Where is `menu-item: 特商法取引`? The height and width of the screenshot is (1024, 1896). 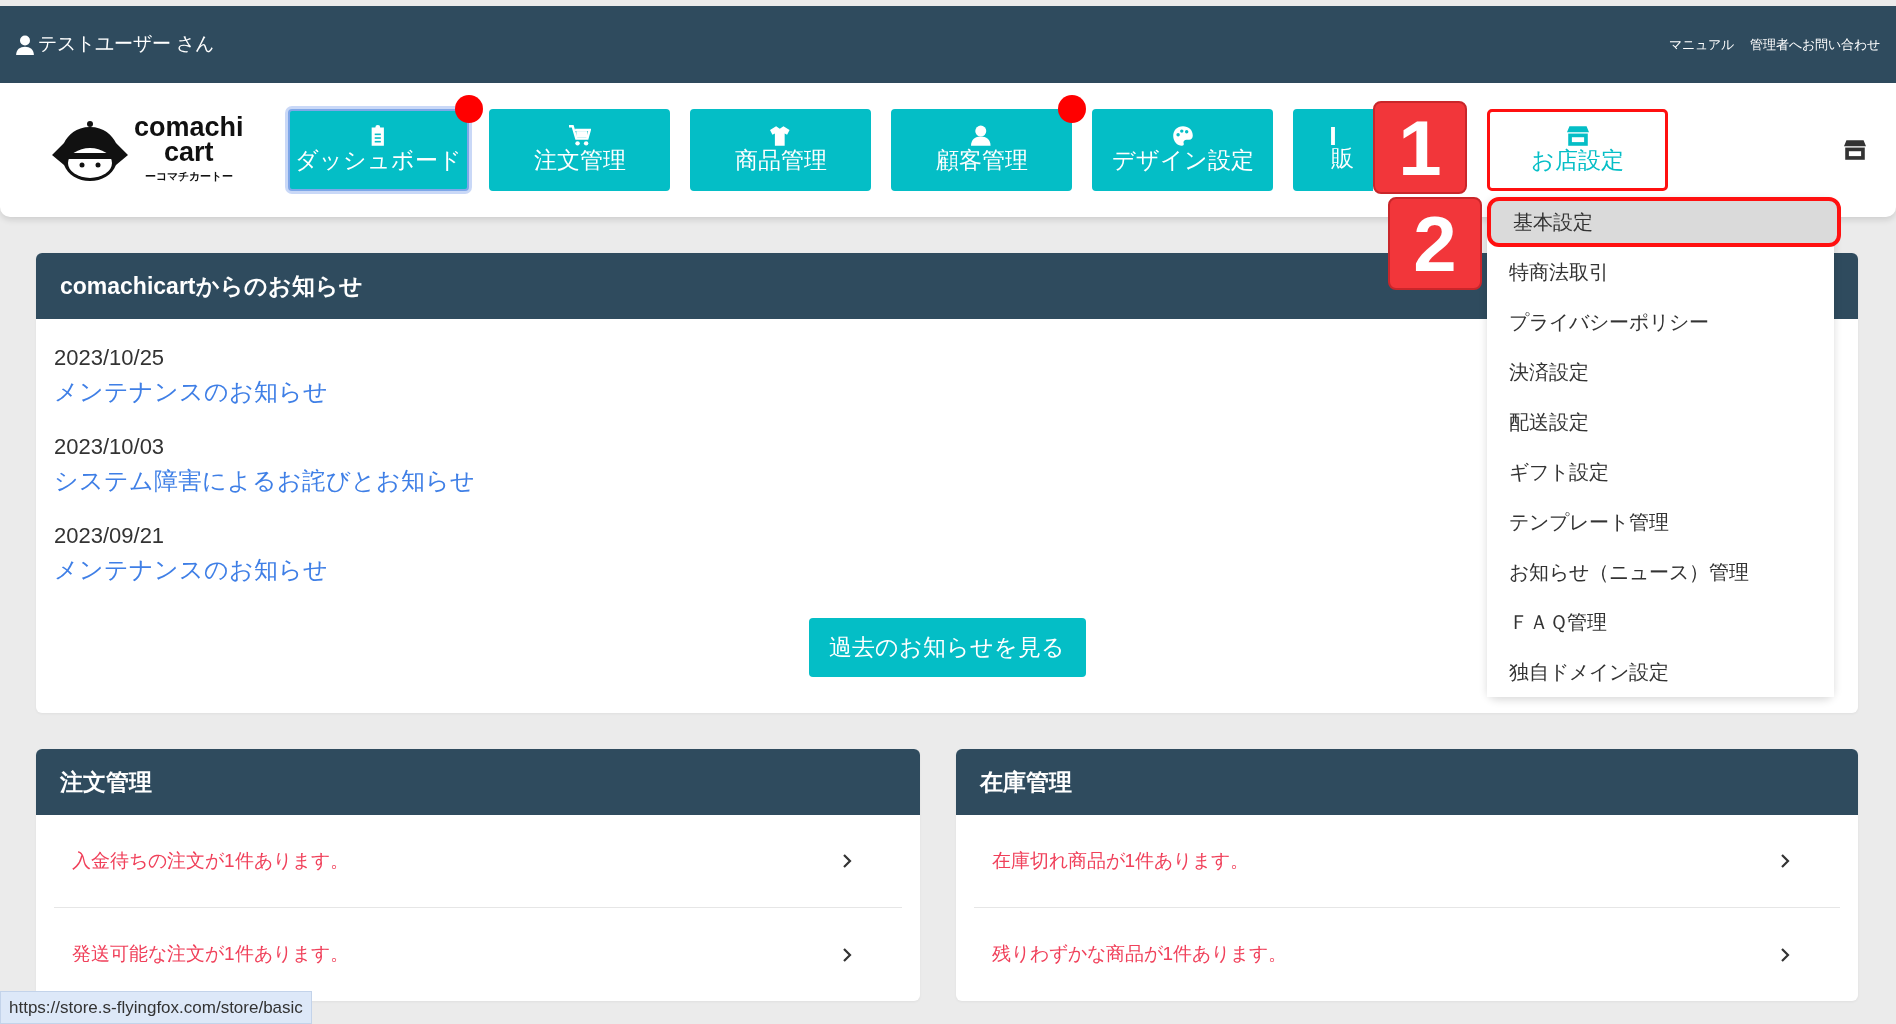 menu-item: 特商法取引 is located at coordinates (1660, 272).